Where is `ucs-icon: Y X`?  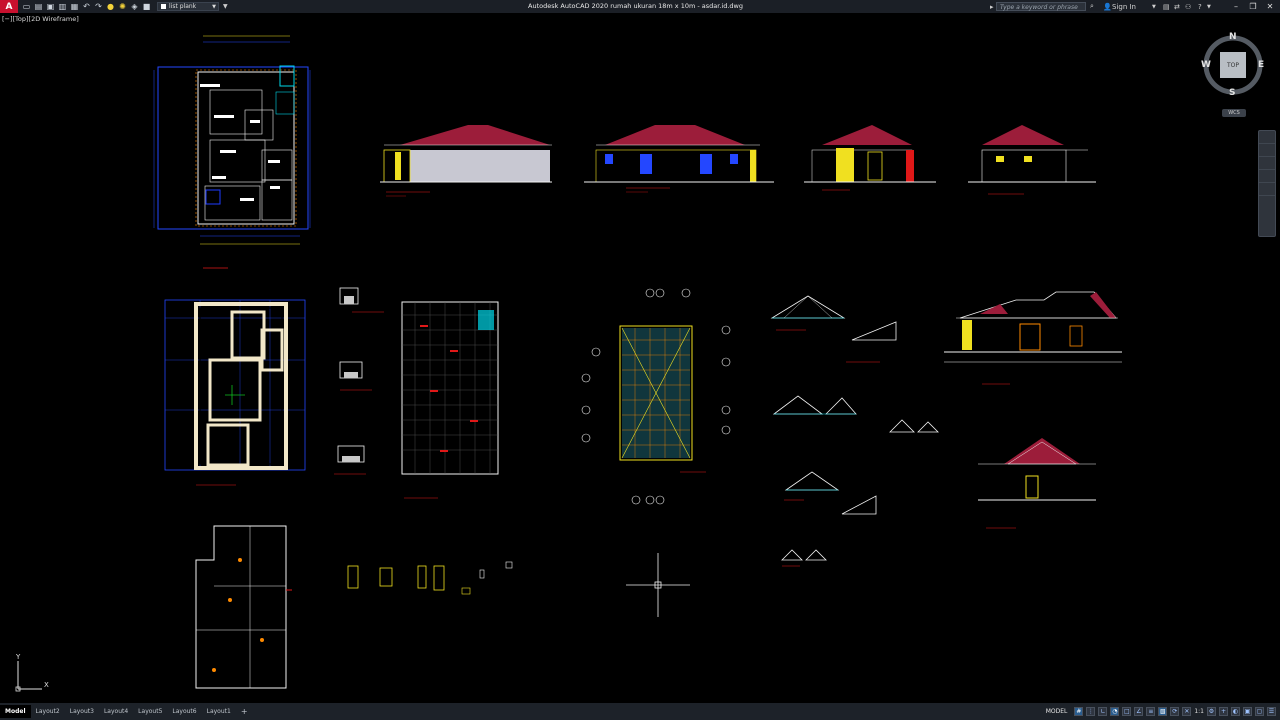 ucs-icon: Y X is located at coordinates (33, 673).